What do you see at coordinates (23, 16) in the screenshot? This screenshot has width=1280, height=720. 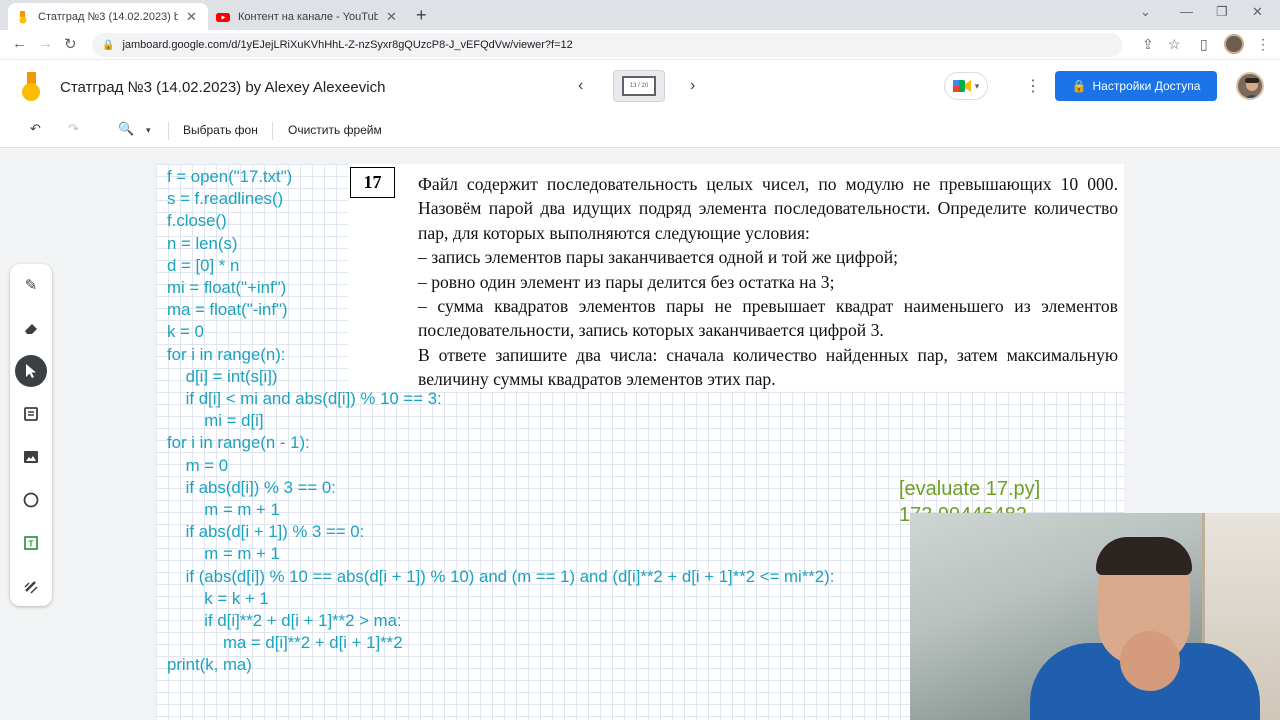 I see `jamboard-icon` at bounding box center [23, 16].